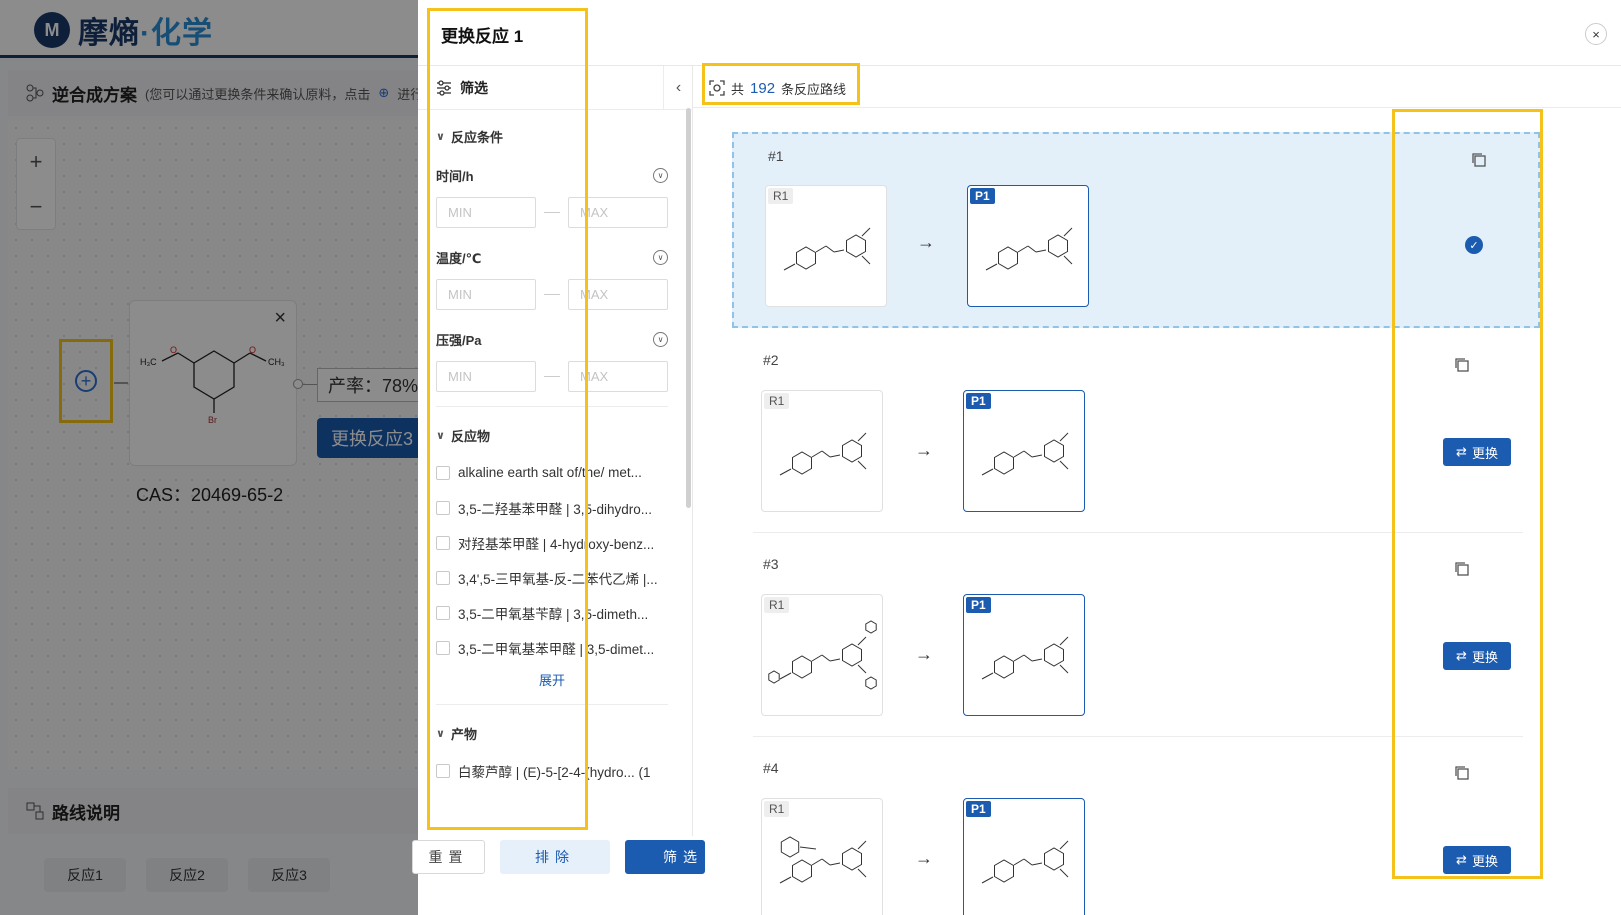 The width and height of the screenshot is (1621, 915). I want to click on group-reaction-conditions: ∨ 反应条件, so click(552, 136).